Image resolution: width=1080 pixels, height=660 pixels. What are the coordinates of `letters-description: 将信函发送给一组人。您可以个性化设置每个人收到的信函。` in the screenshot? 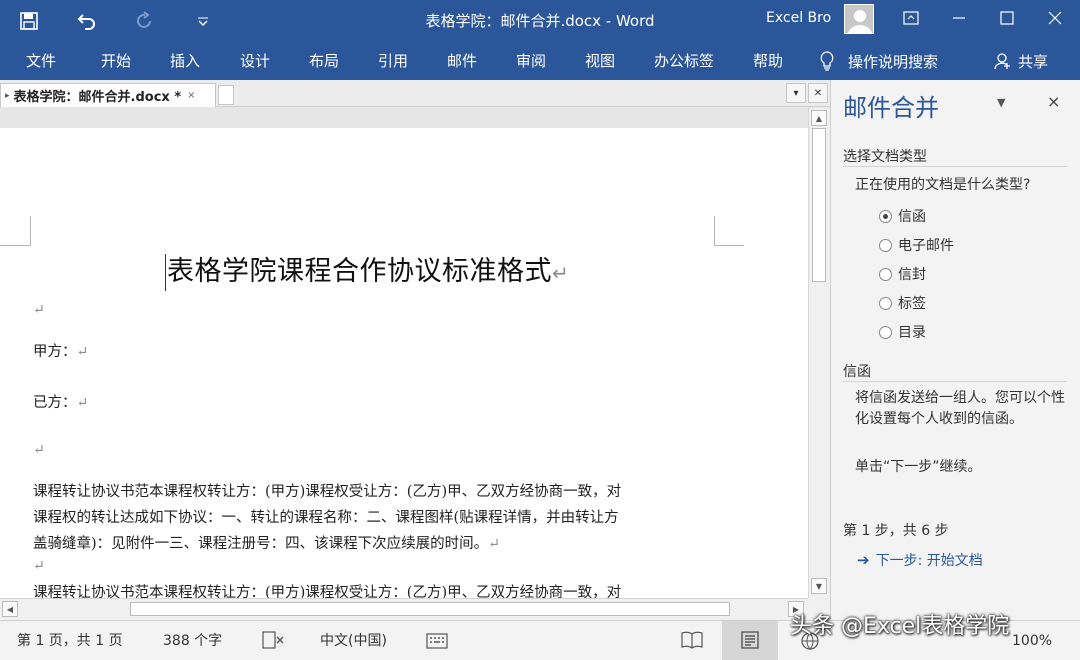 It's located at (960, 408).